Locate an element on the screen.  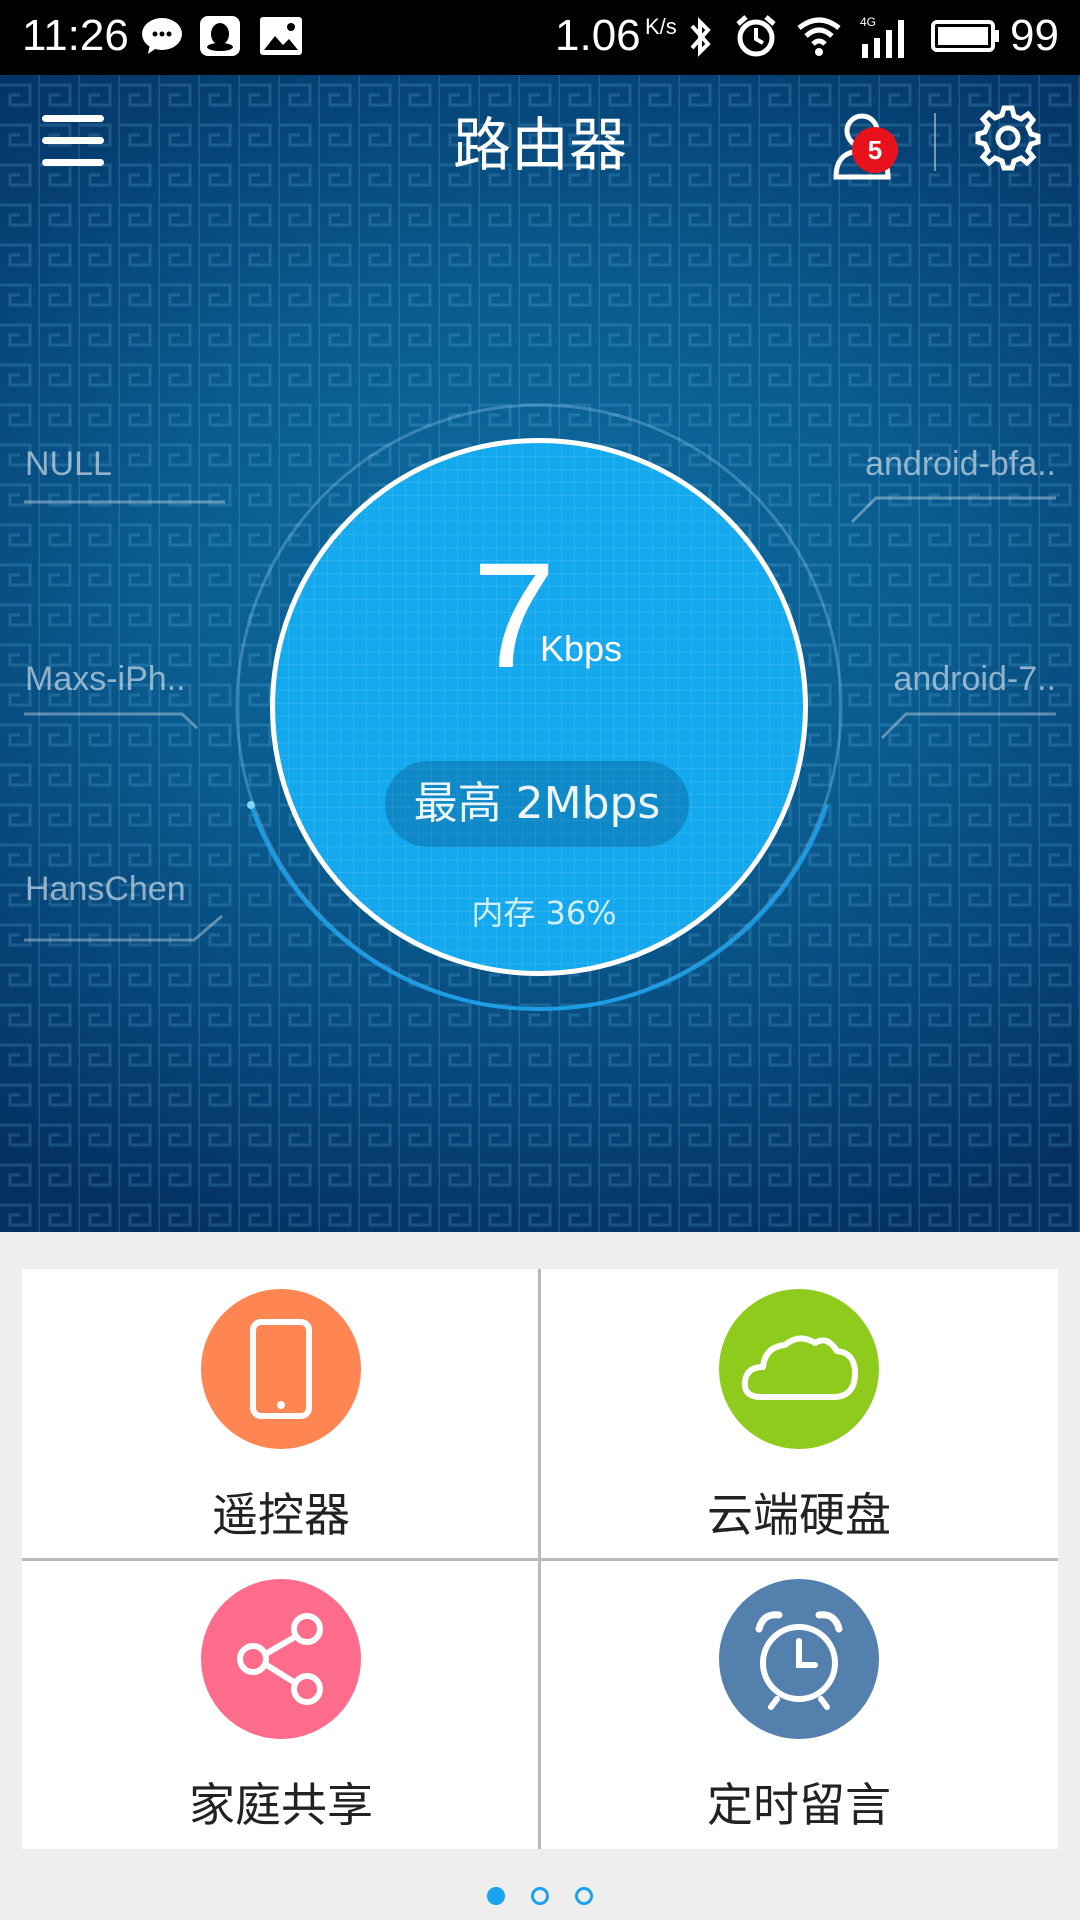
peak-speed: 最高 2Mbps is located at coordinates (537, 804).